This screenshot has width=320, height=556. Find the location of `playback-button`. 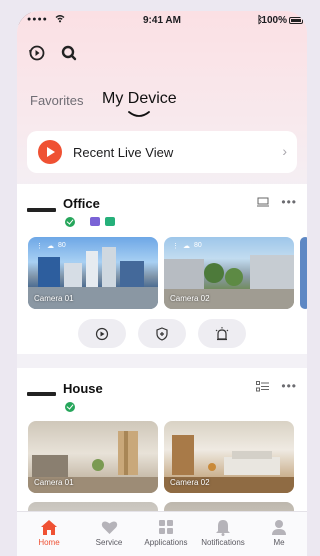

playback-button is located at coordinates (102, 333).